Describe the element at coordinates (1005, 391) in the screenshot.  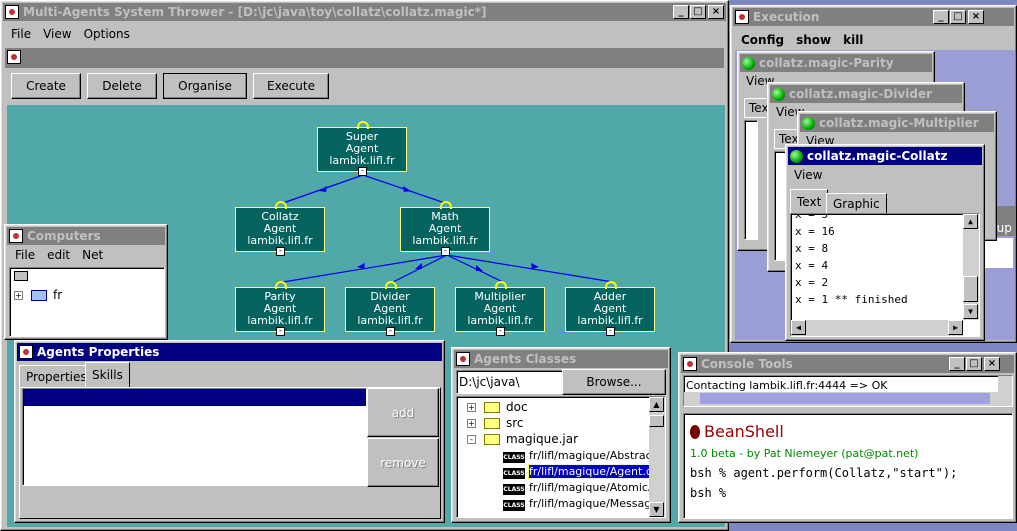
I see `vertical-scrollbar` at that location.